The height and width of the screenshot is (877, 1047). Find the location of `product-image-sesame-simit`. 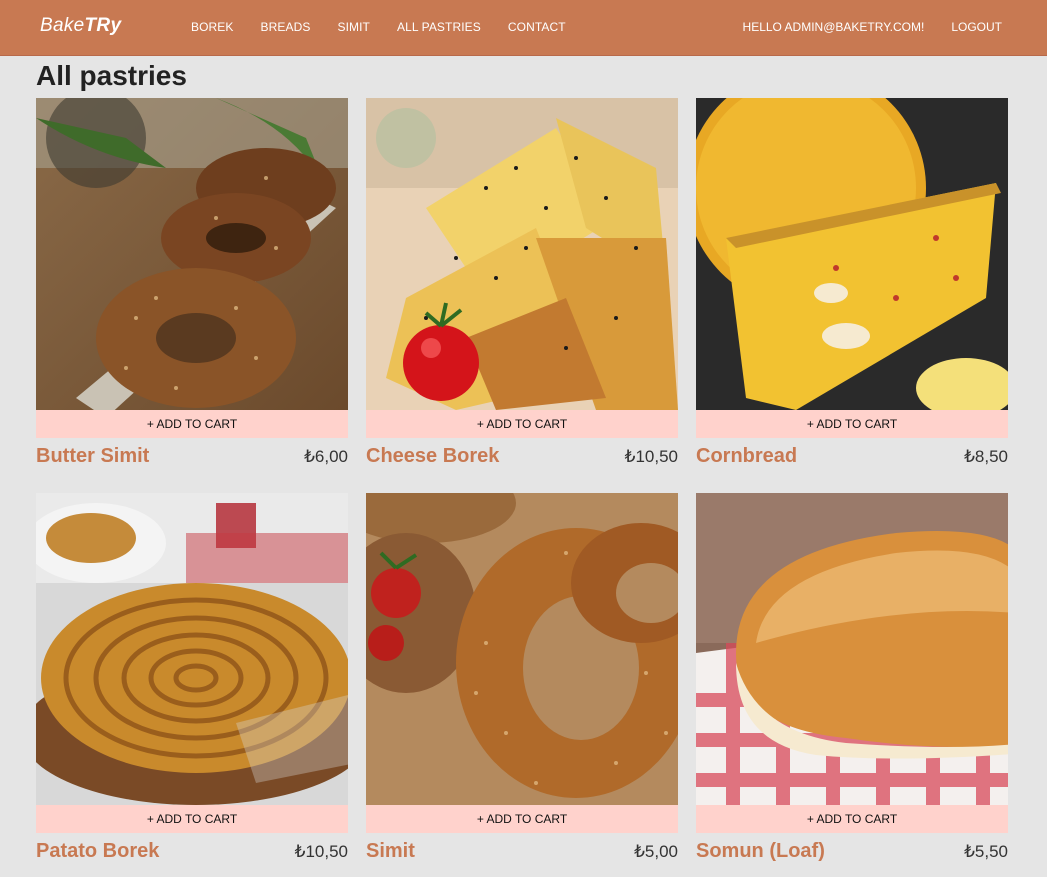

product-image-sesame-simit is located at coordinates (192, 254).